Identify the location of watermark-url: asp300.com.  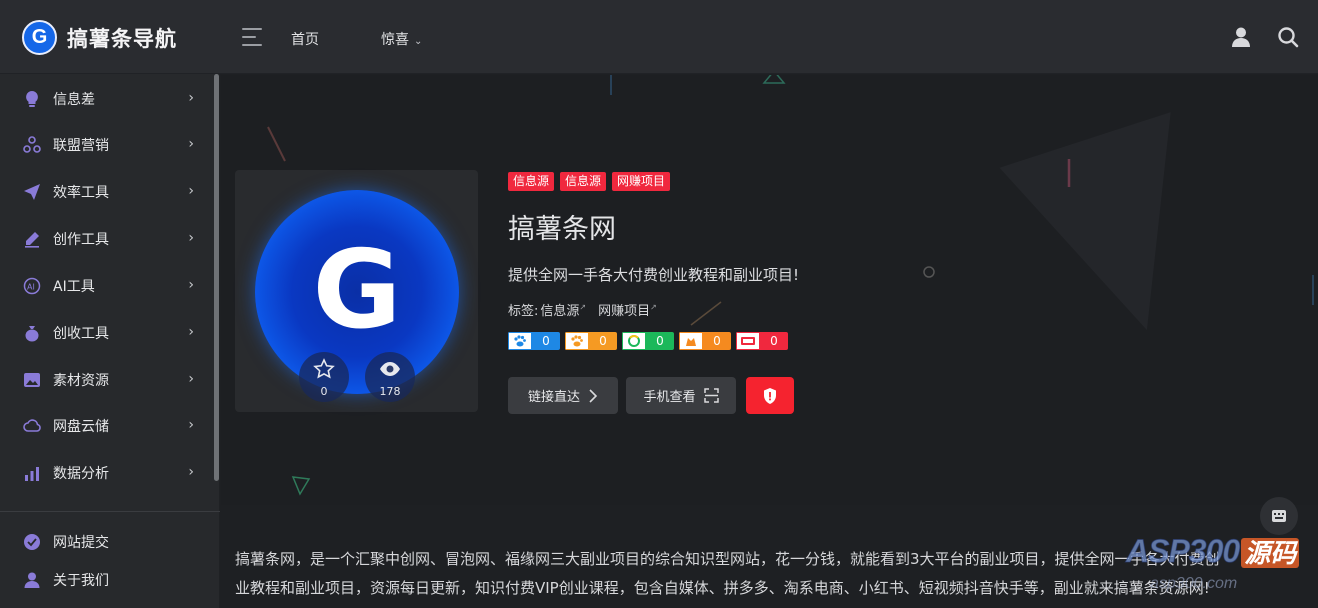
(1194, 583).